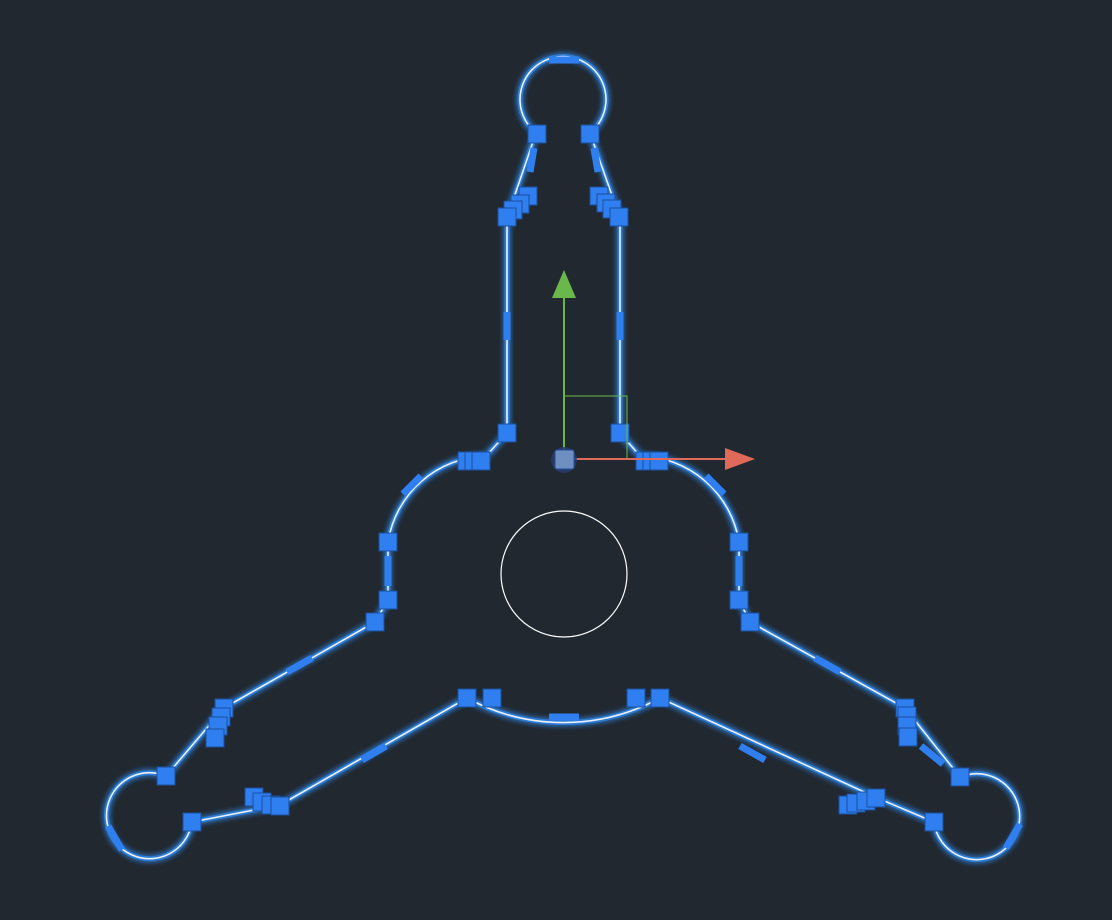 Image resolution: width=1112 pixels, height=920 pixels. What do you see at coordinates (564, 459) in the screenshot?
I see `base-point-grip-icon` at bounding box center [564, 459].